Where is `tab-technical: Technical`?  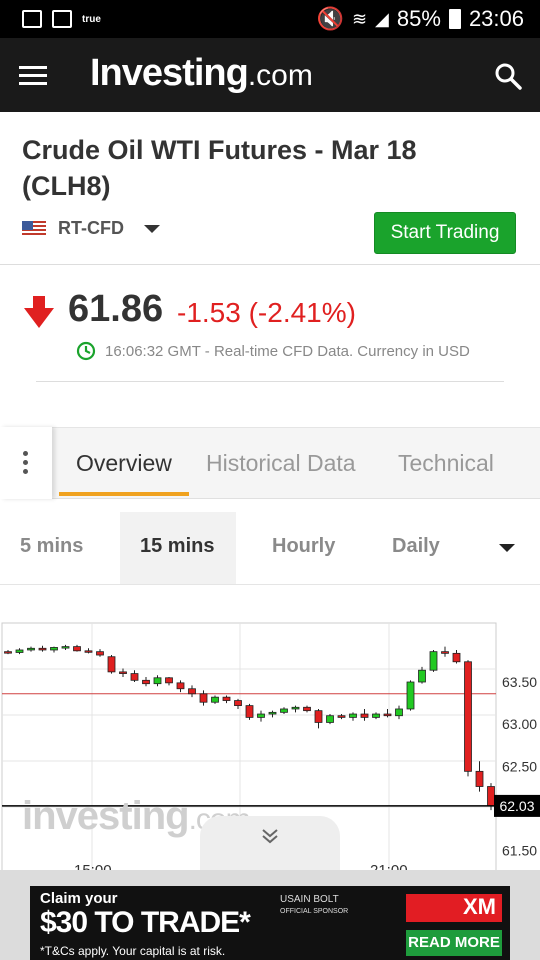 tab-technical: Technical is located at coordinates (446, 463).